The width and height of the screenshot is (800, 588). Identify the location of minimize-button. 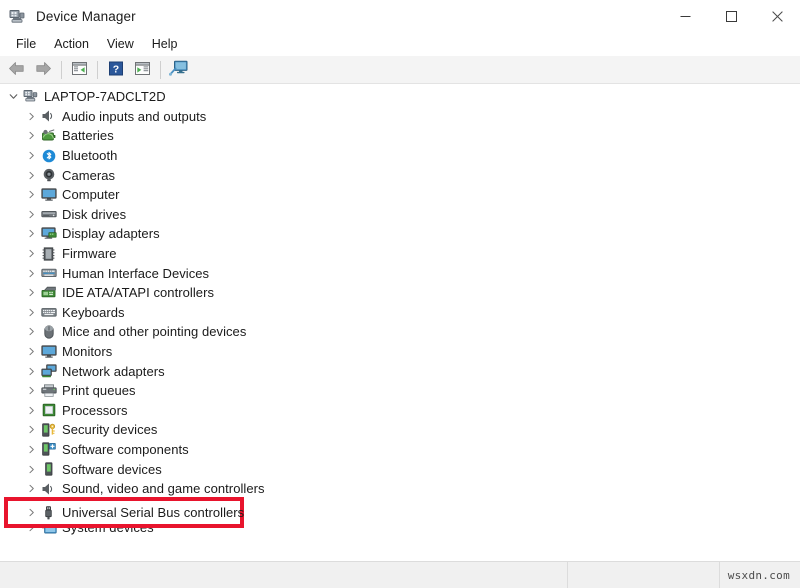
(685, 16).